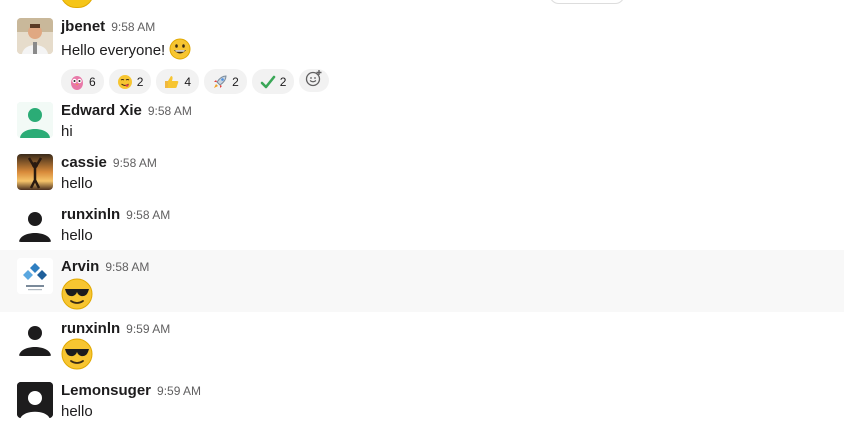 Image resolution: width=844 pixels, height=433 pixels. What do you see at coordinates (268, 82) in the screenshot?
I see `check-mark-icon` at bounding box center [268, 82].